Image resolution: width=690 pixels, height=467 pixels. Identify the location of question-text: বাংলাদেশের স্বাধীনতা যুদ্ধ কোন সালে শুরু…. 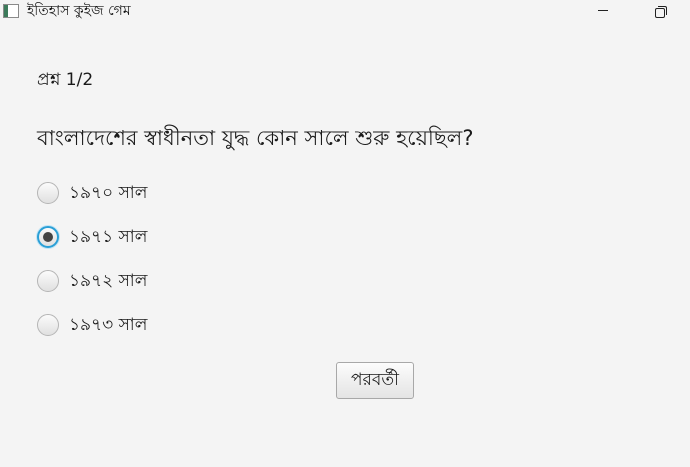
(255, 138).